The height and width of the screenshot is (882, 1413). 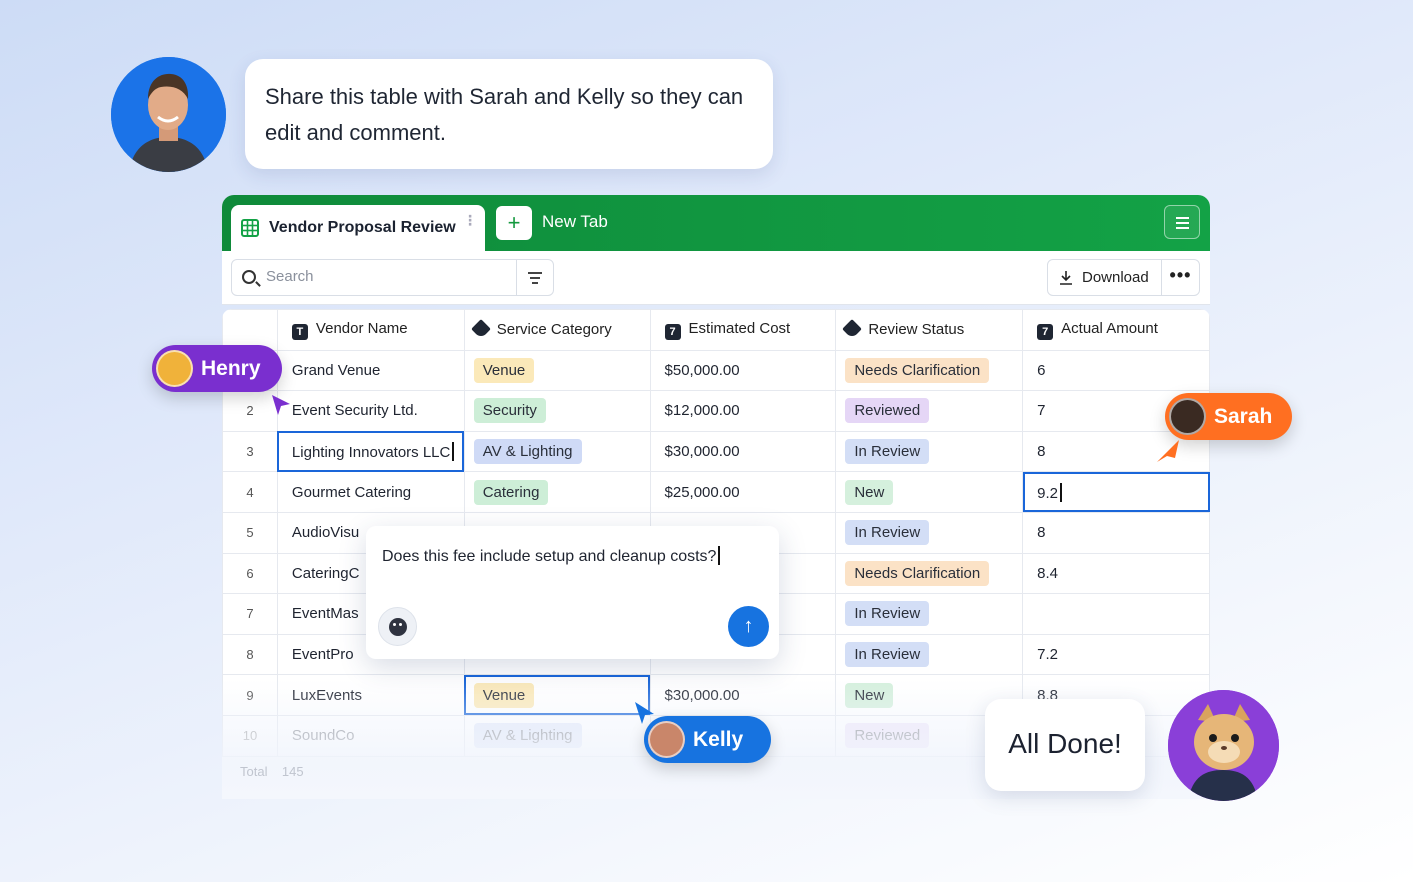 I want to click on done-message: All Done!, so click(x=1065, y=743).